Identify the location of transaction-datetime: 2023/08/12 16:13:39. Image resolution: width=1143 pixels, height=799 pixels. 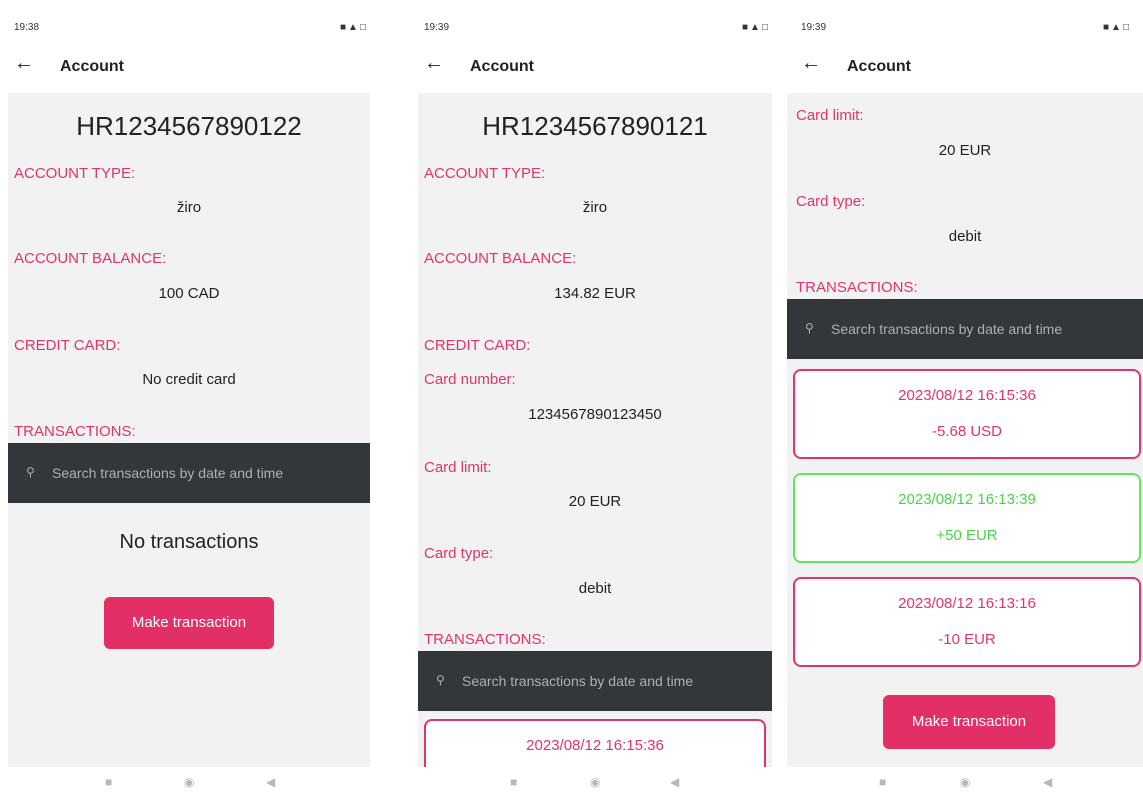
(967, 499).